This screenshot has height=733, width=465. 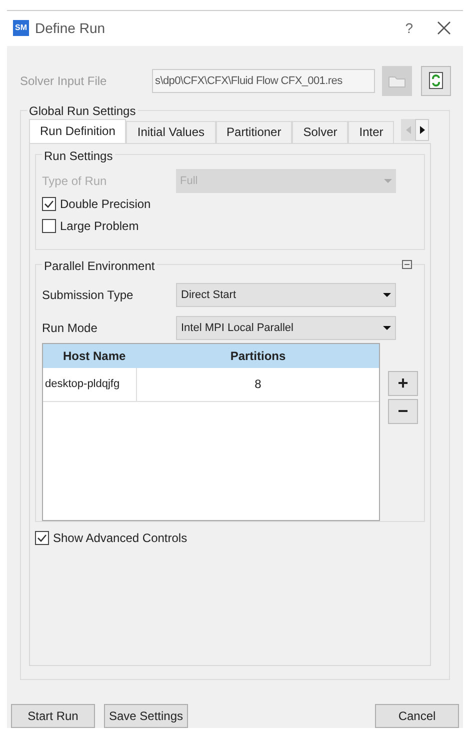 What do you see at coordinates (258, 385) in the screenshot?
I see `table-cell-text: 8` at bounding box center [258, 385].